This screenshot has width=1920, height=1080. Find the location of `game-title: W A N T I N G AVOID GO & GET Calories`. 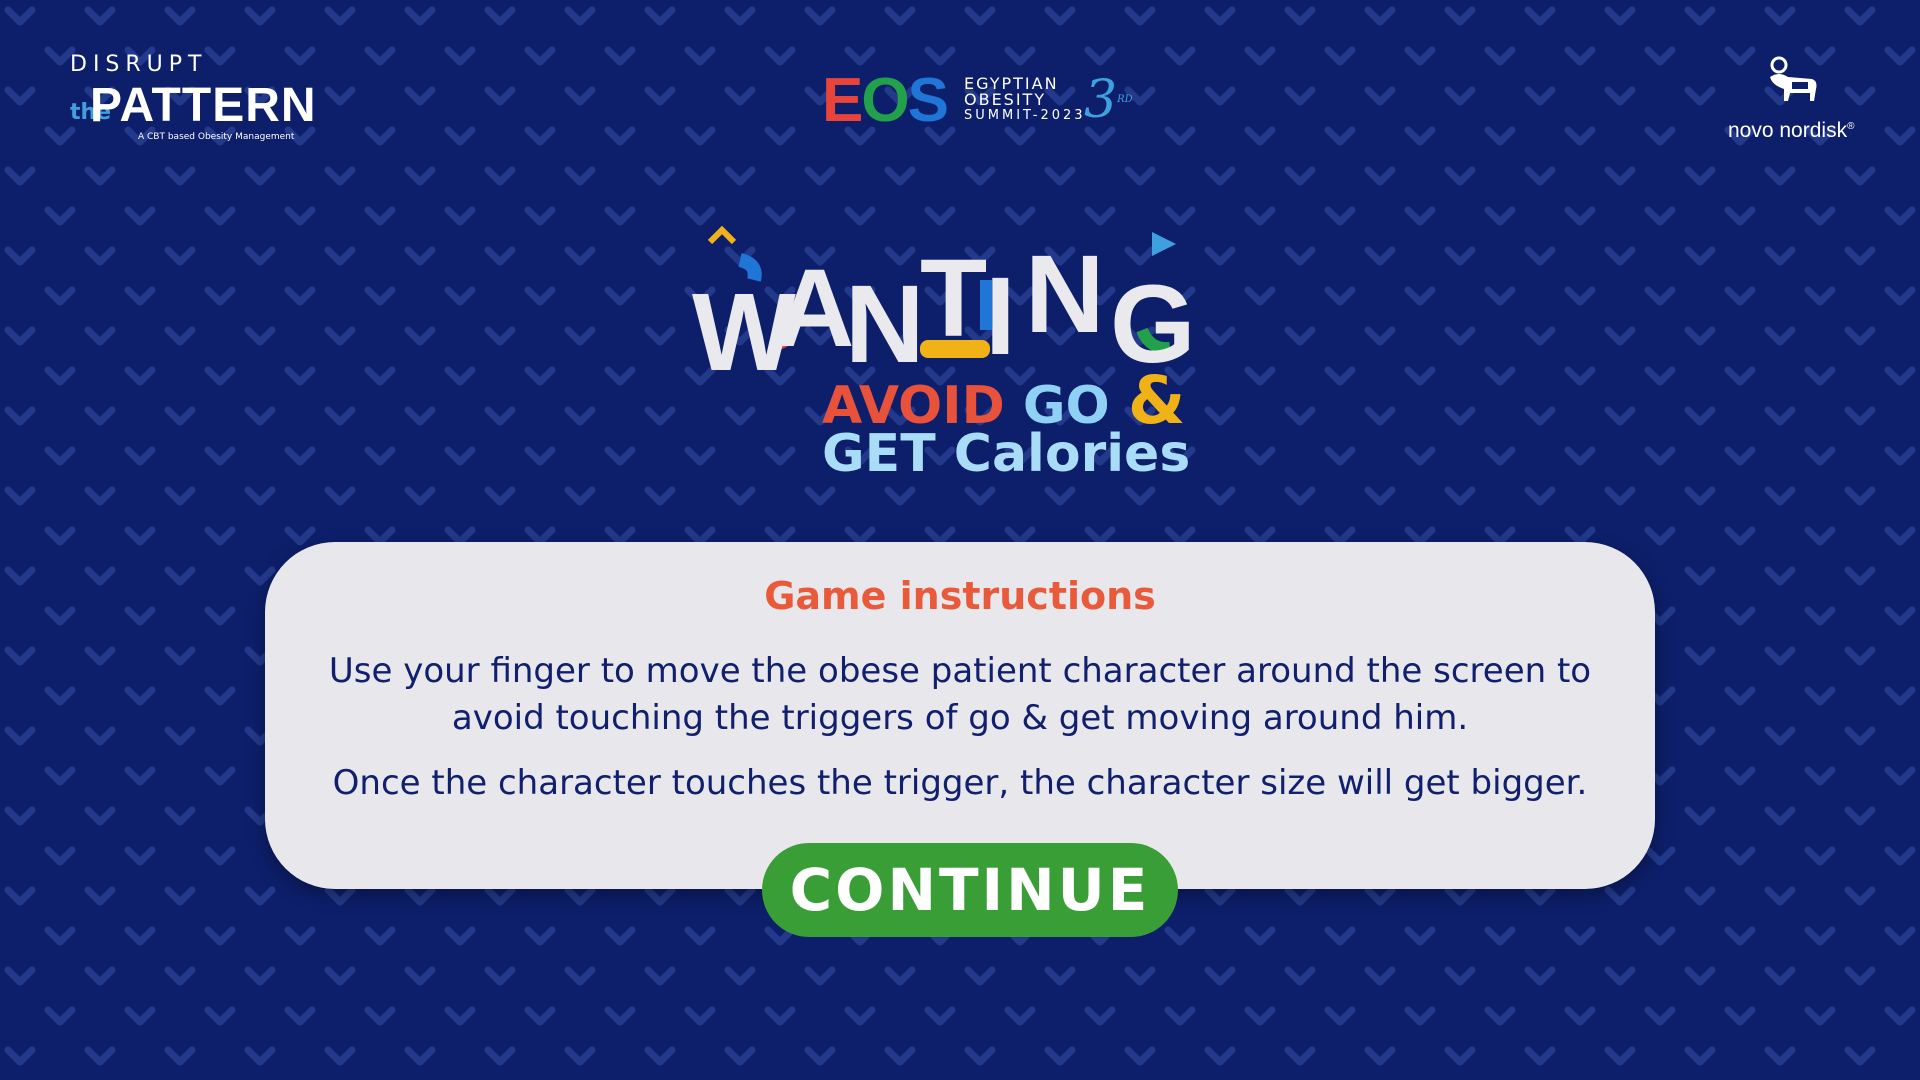

game-title: W A N T I N G AVOID GO & GET Calories is located at coordinates (960, 350).